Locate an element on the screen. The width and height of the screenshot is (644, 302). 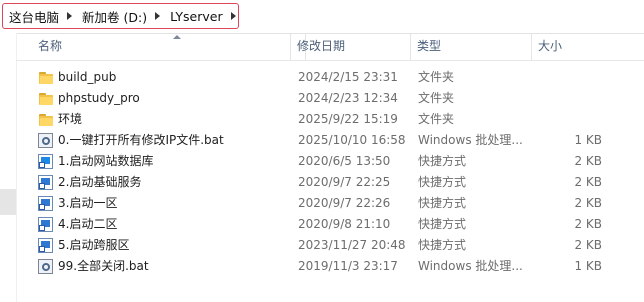
file-date: 2025/9/22 15:19 is located at coordinates (348, 119).